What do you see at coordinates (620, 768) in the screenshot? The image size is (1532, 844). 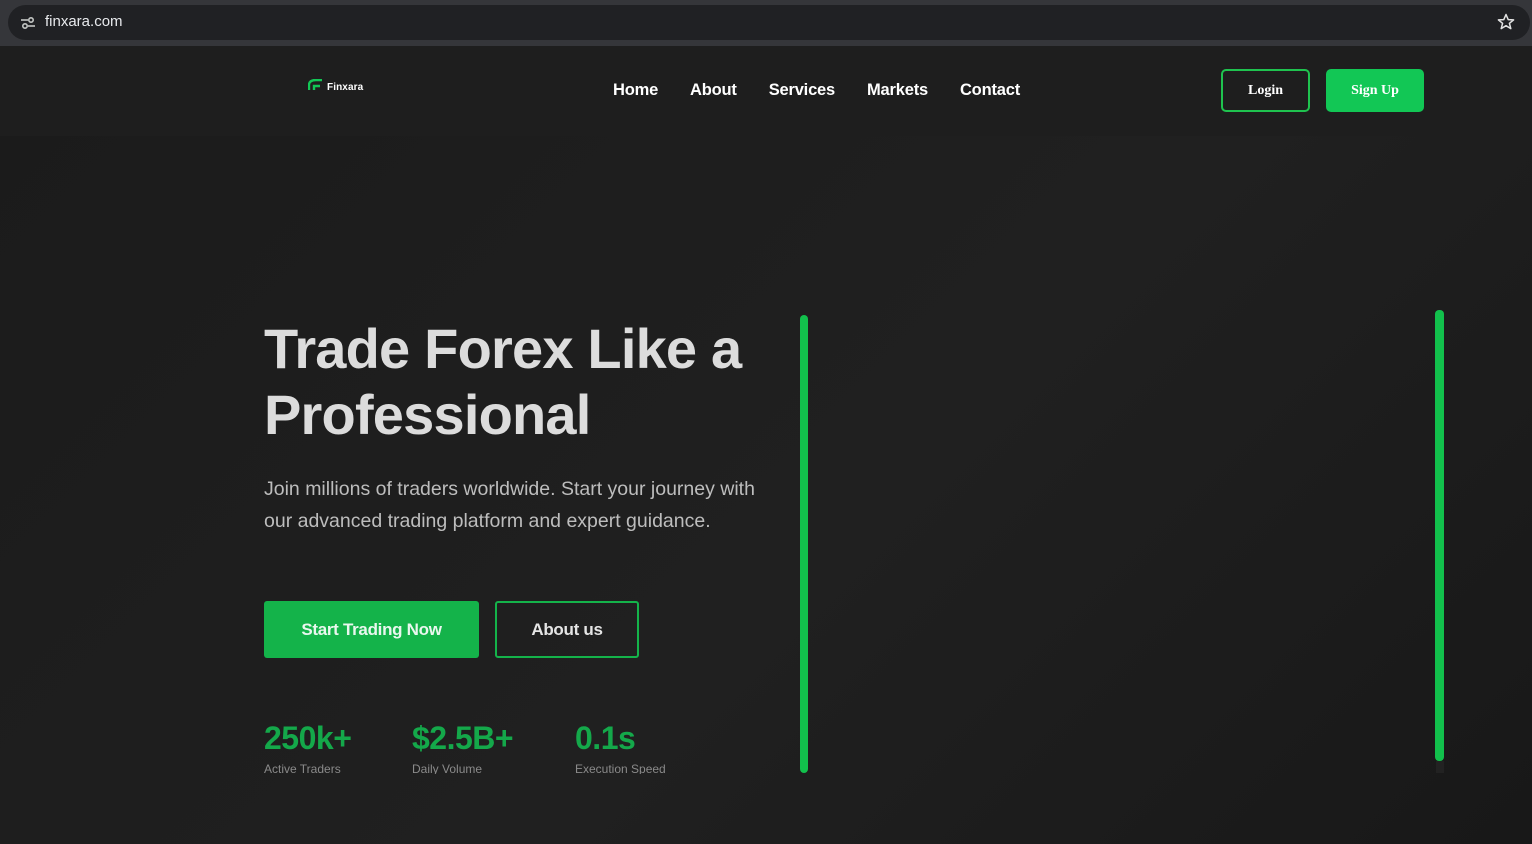 I see `stat-label: Execution Speed` at bounding box center [620, 768].